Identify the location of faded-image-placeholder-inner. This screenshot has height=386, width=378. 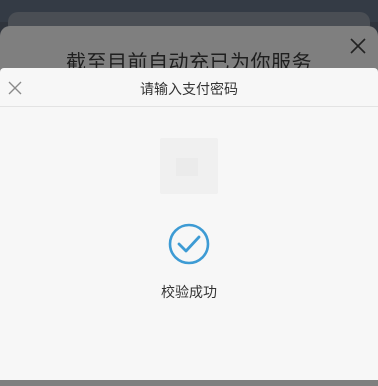
(187, 167).